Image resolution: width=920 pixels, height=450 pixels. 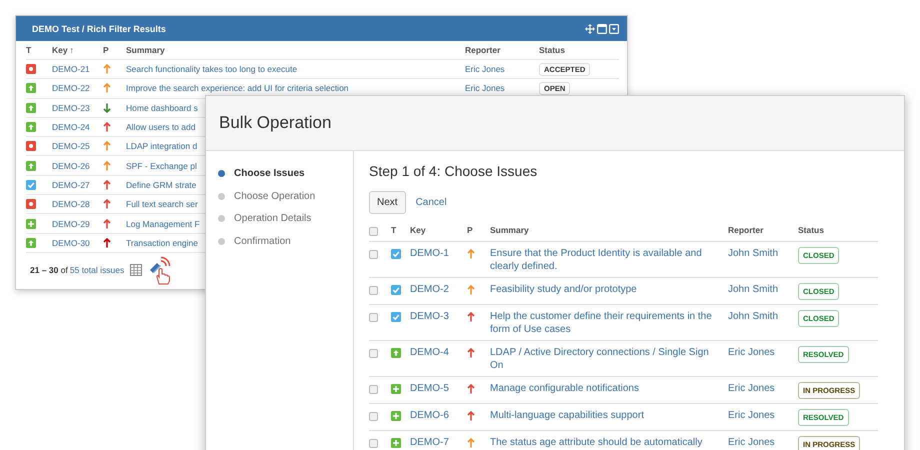 I want to click on issue-key-link: DEMO-5, so click(x=438, y=388).